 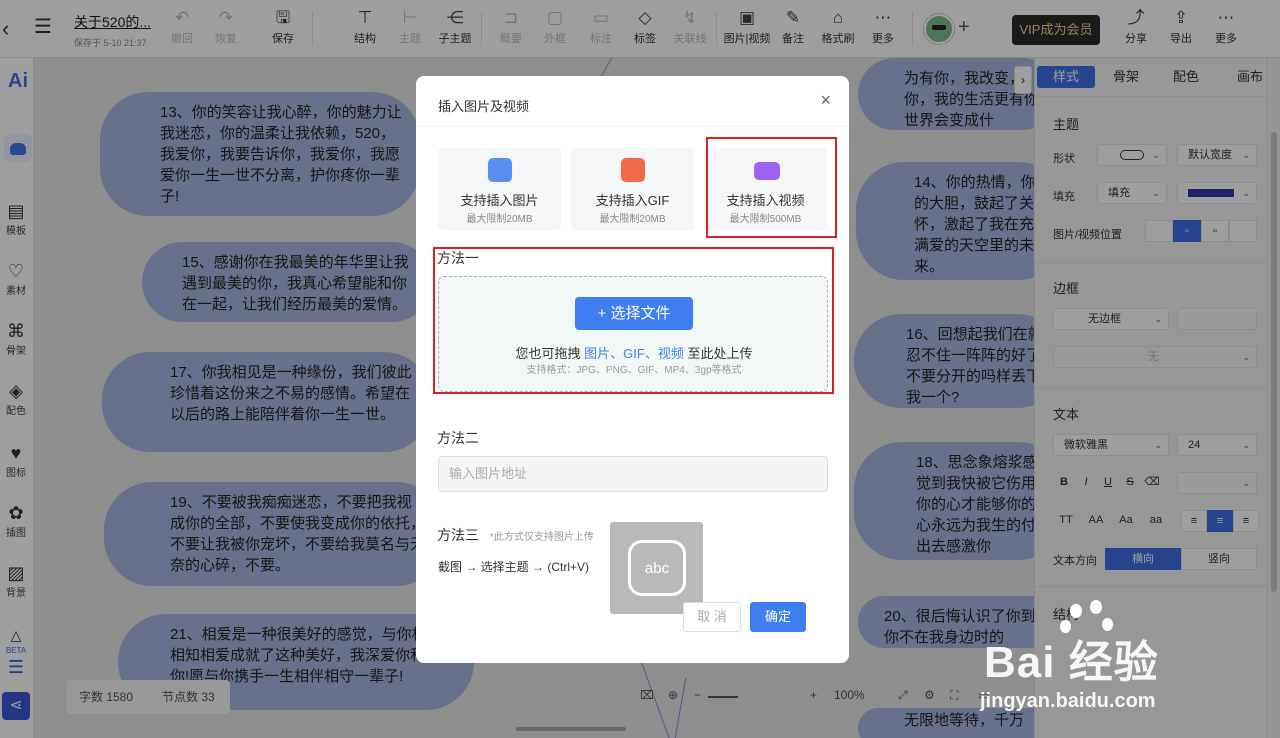 I want to click on close-icon: ×, so click(x=825, y=100).